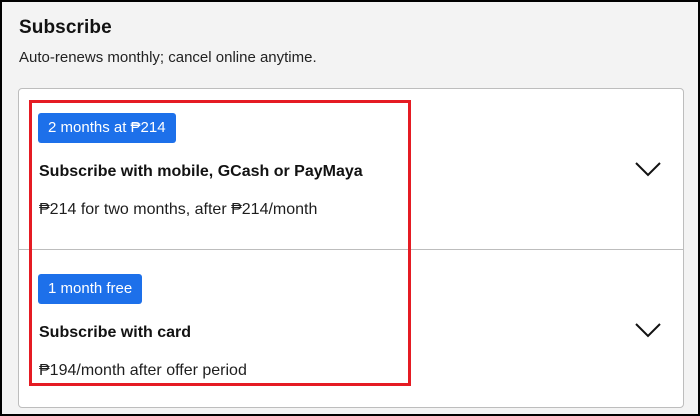 This screenshot has width=700, height=416. Describe the element at coordinates (65, 27) in the screenshot. I see `page-title: Subscribe` at that location.